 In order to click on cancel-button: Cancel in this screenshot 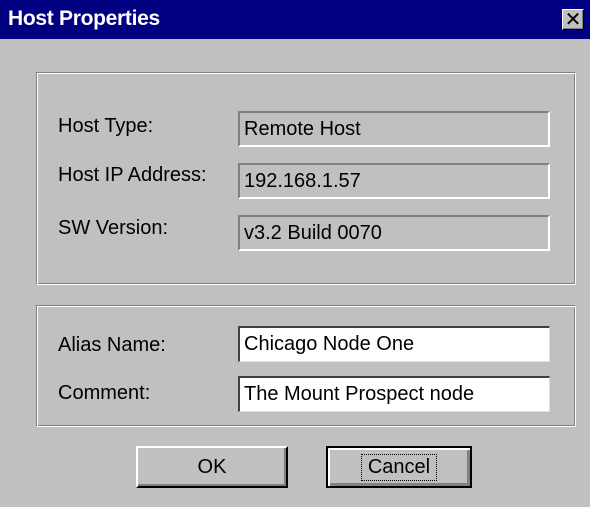, I will do `click(399, 467)`.